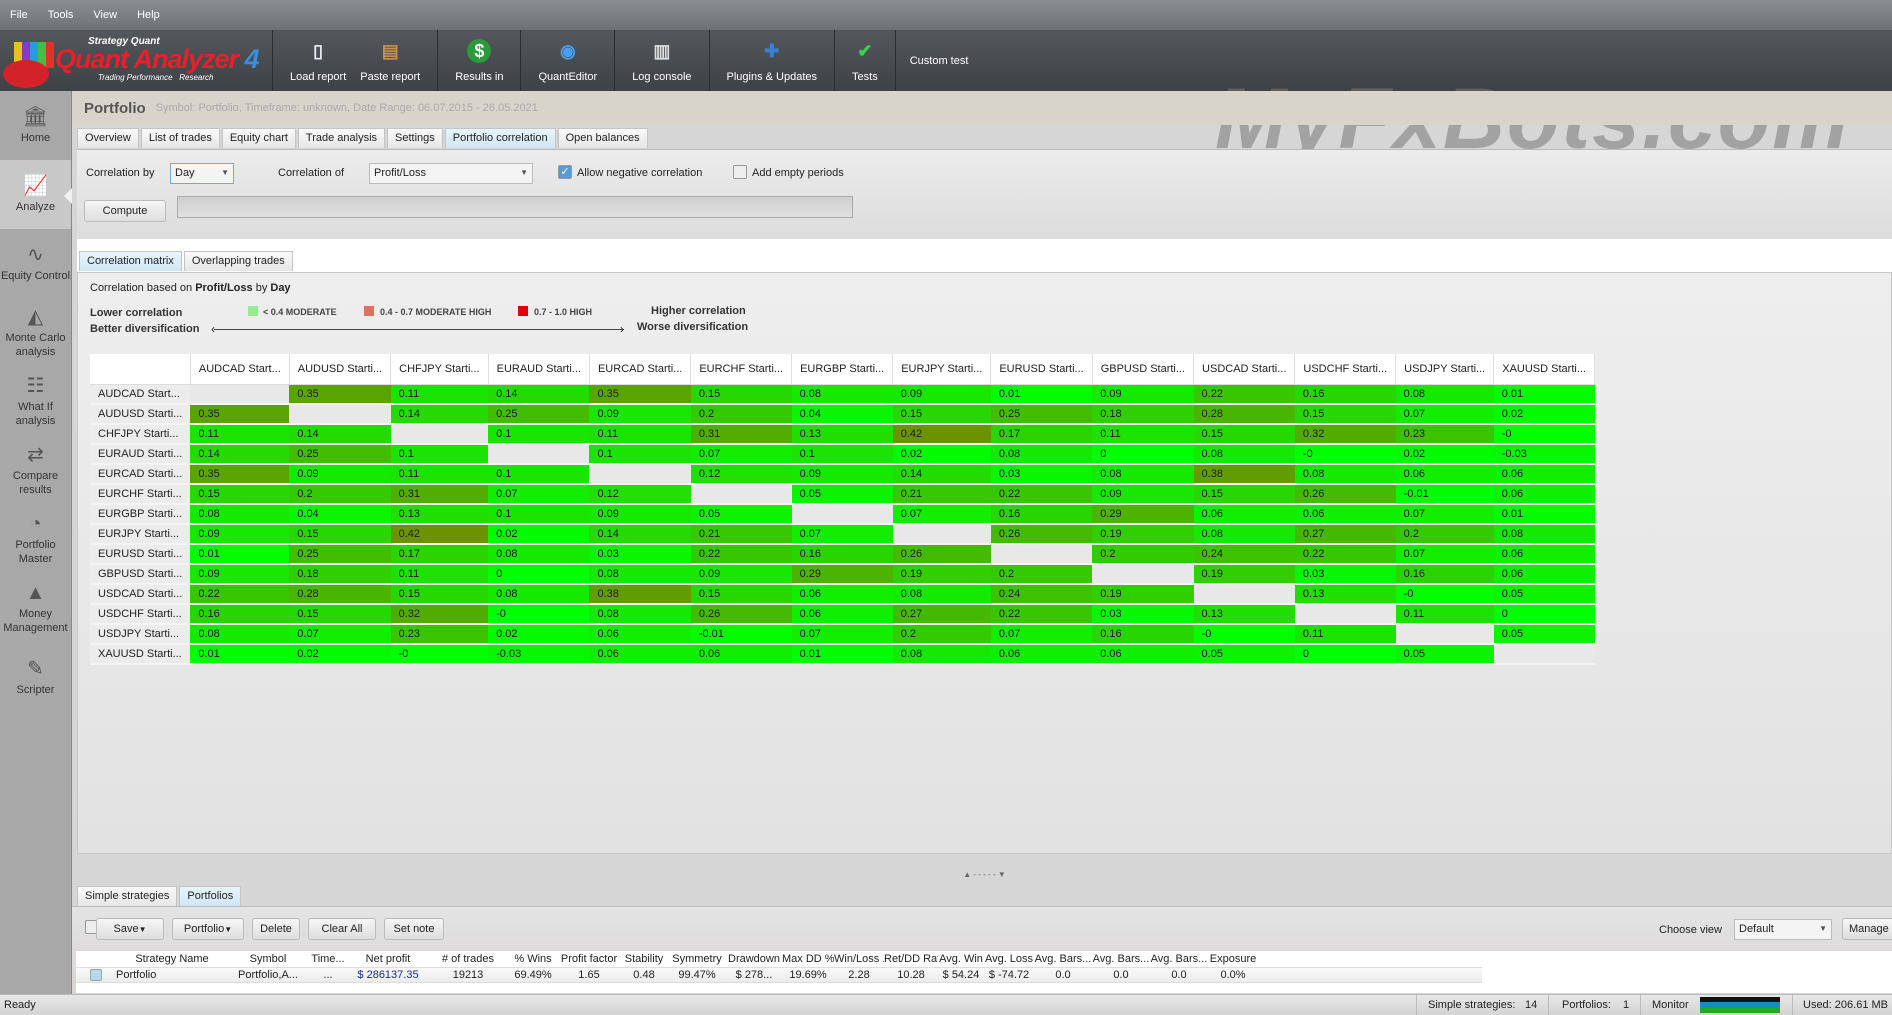 The width and height of the screenshot is (1892, 1015). I want to click on choose-view-select: Default ▼, so click(1783, 929).